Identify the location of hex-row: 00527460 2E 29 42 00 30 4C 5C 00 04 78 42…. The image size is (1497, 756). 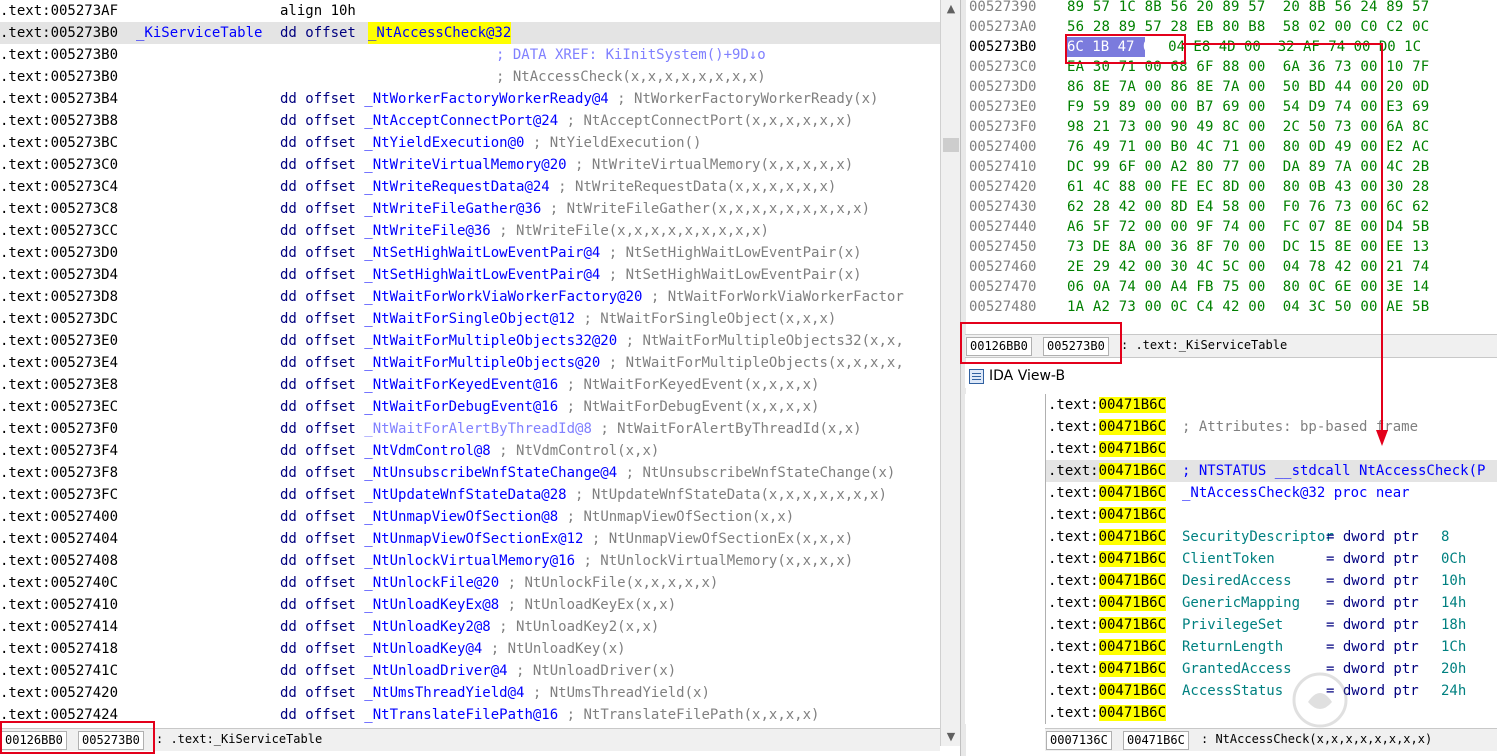
(1231, 267).